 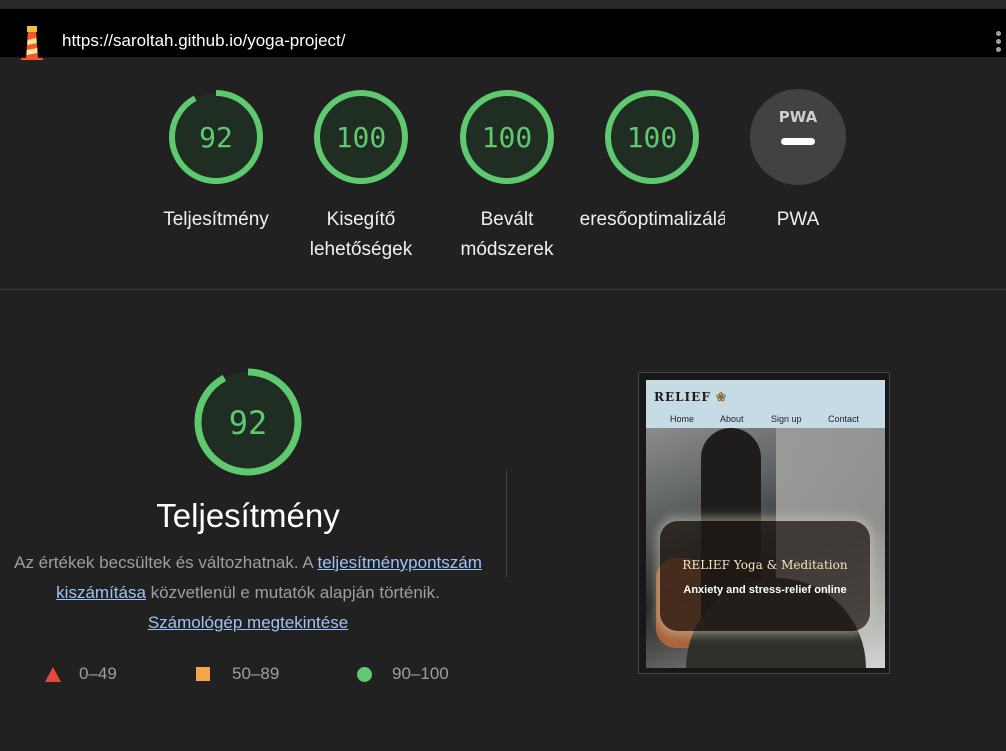 I want to click on legend-range: 50–89, so click(x=256, y=673).